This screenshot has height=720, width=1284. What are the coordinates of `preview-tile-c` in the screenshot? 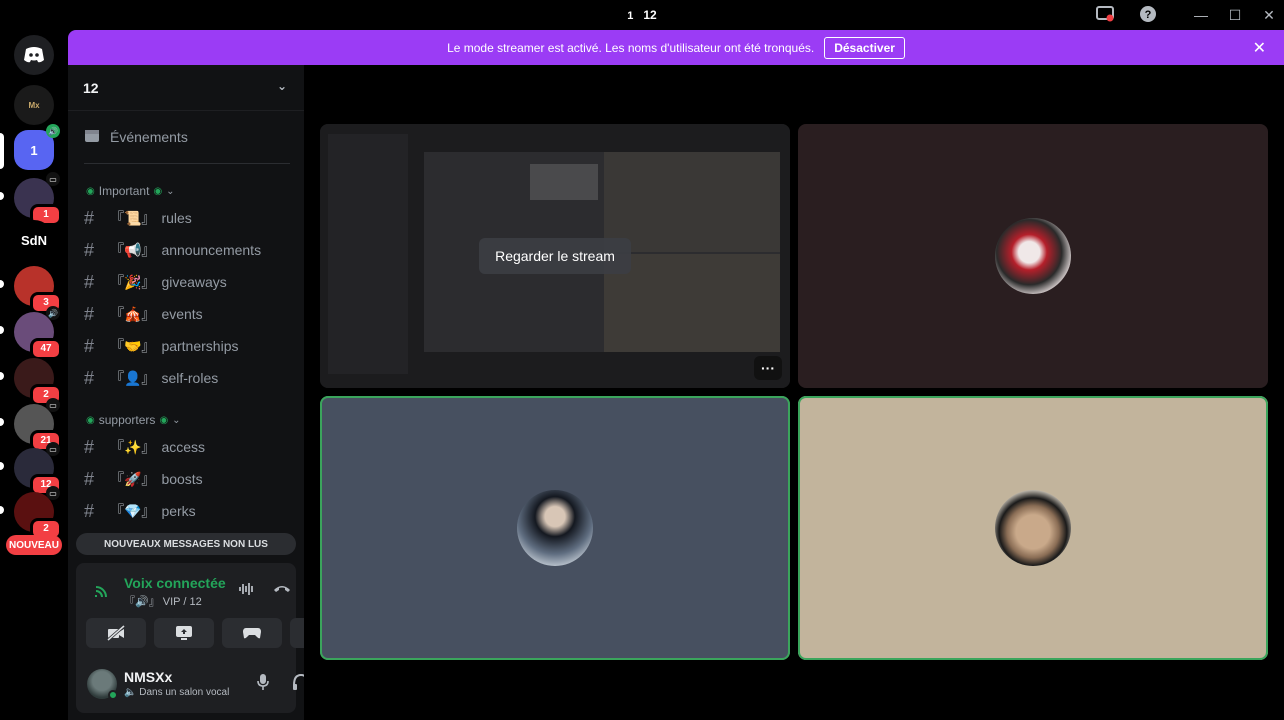 It's located at (564, 182).